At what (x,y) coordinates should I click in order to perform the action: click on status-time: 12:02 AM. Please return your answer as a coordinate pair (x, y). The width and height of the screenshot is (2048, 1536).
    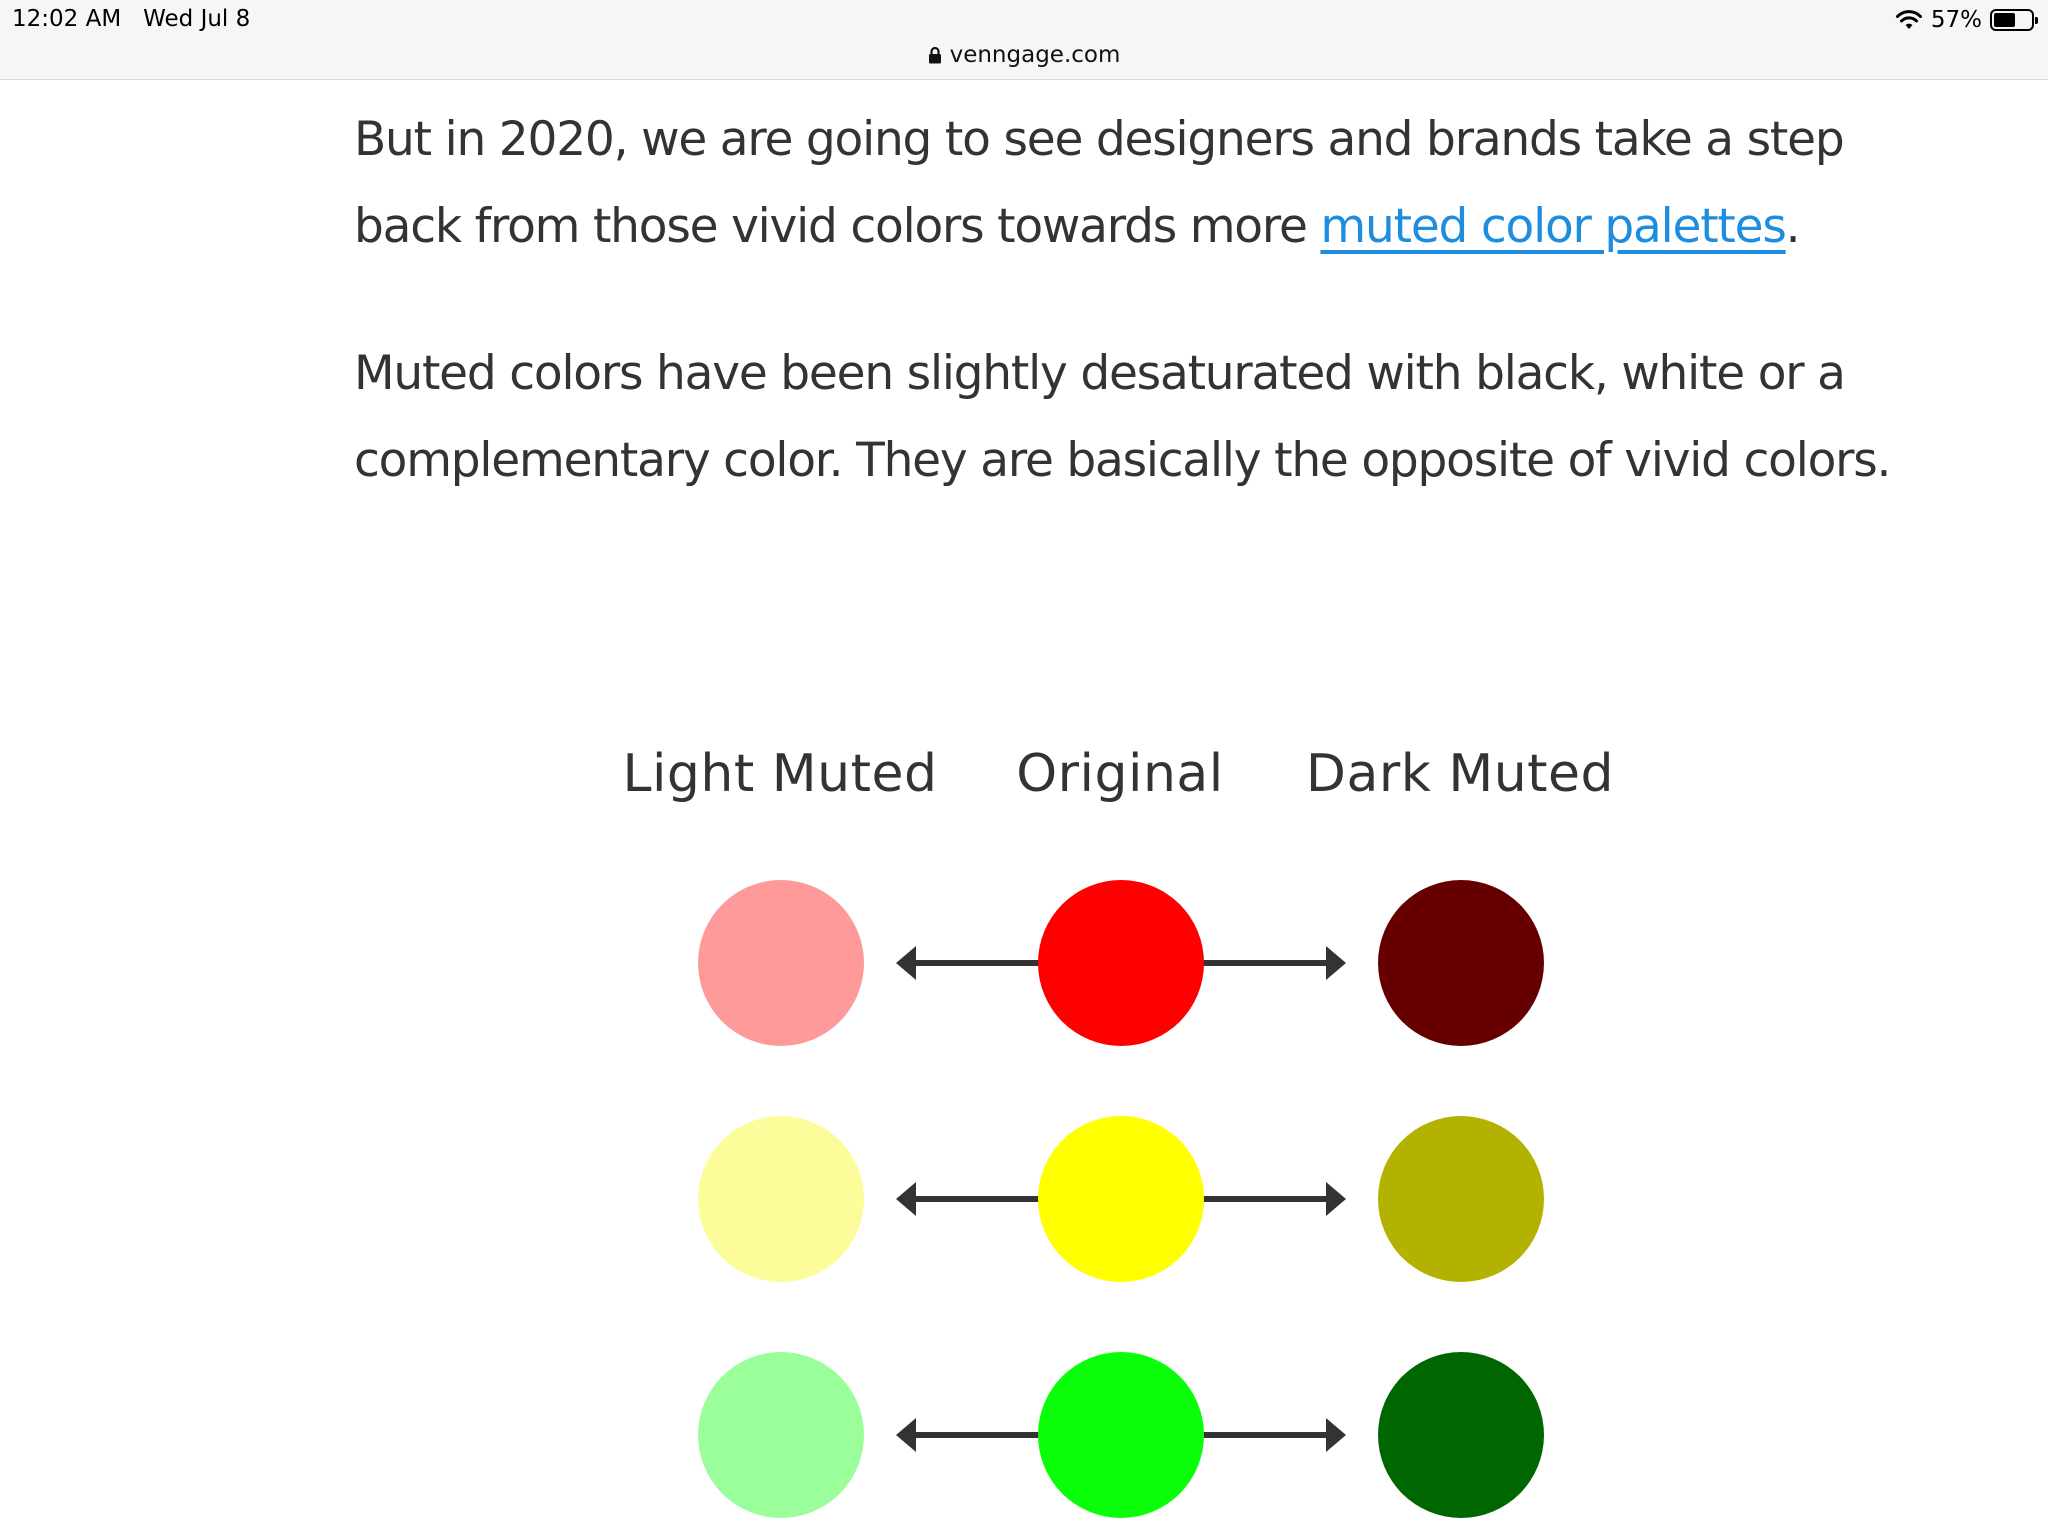
    Looking at the image, I should click on (67, 19).